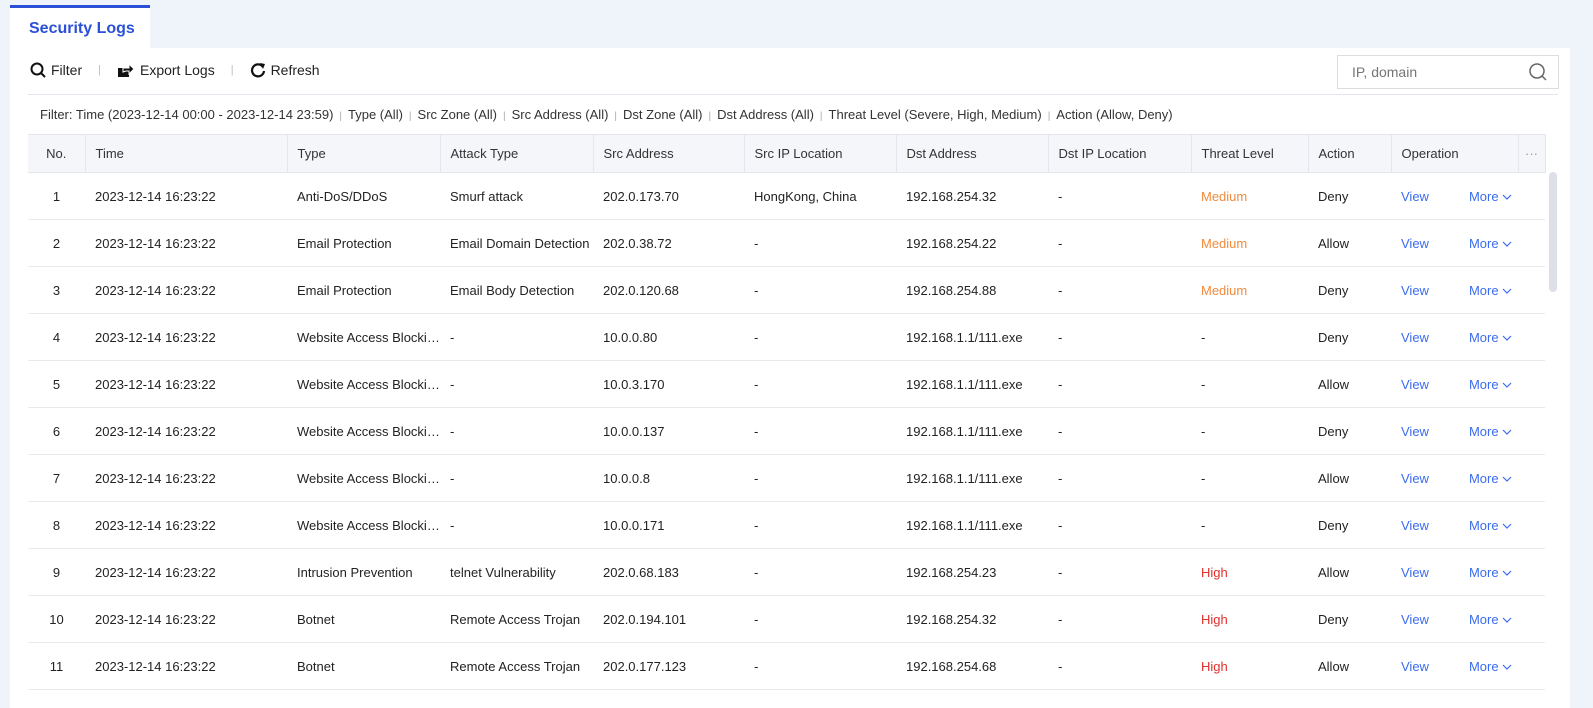 The image size is (1593, 708). I want to click on filter-chip: Src Address (All), so click(560, 114).